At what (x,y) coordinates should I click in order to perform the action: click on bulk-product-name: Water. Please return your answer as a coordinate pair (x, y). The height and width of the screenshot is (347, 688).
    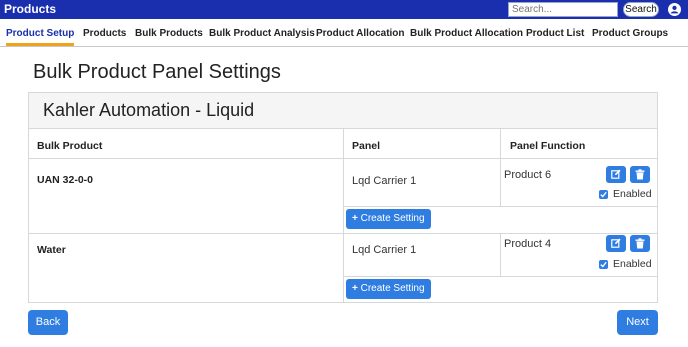
    Looking at the image, I should click on (51, 250).